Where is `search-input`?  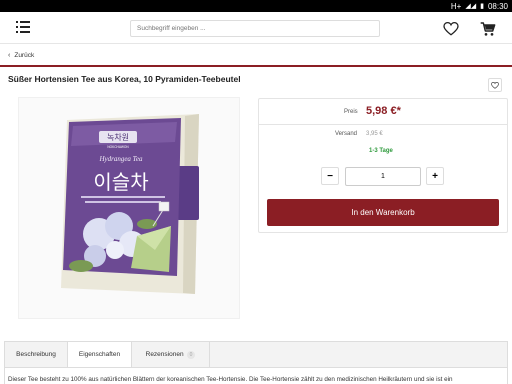 search-input is located at coordinates (255, 28).